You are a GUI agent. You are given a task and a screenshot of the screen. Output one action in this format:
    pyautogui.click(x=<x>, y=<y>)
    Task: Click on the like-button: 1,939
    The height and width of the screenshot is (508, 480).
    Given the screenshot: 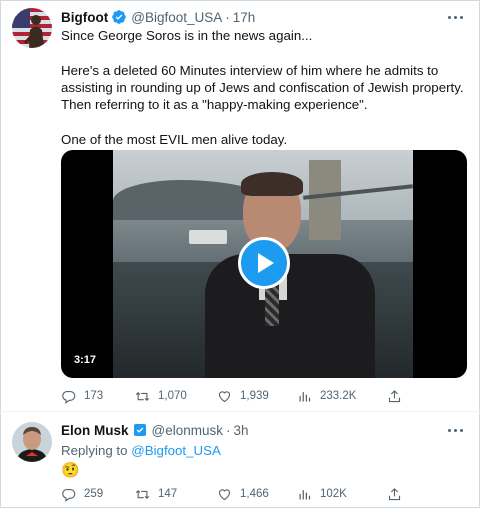 What is the action you would take?
    pyautogui.click(x=243, y=396)
    